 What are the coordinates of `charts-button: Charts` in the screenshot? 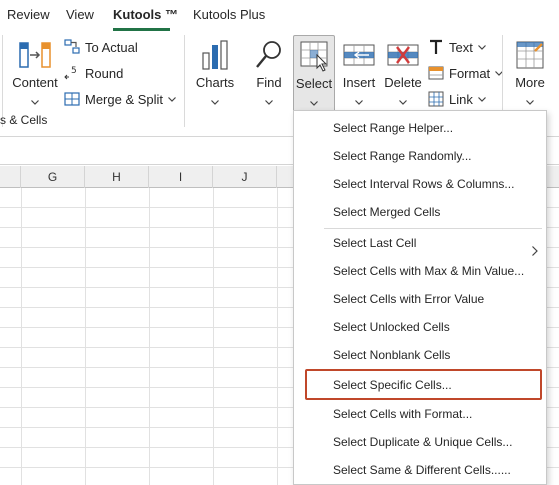 It's located at (215, 72).